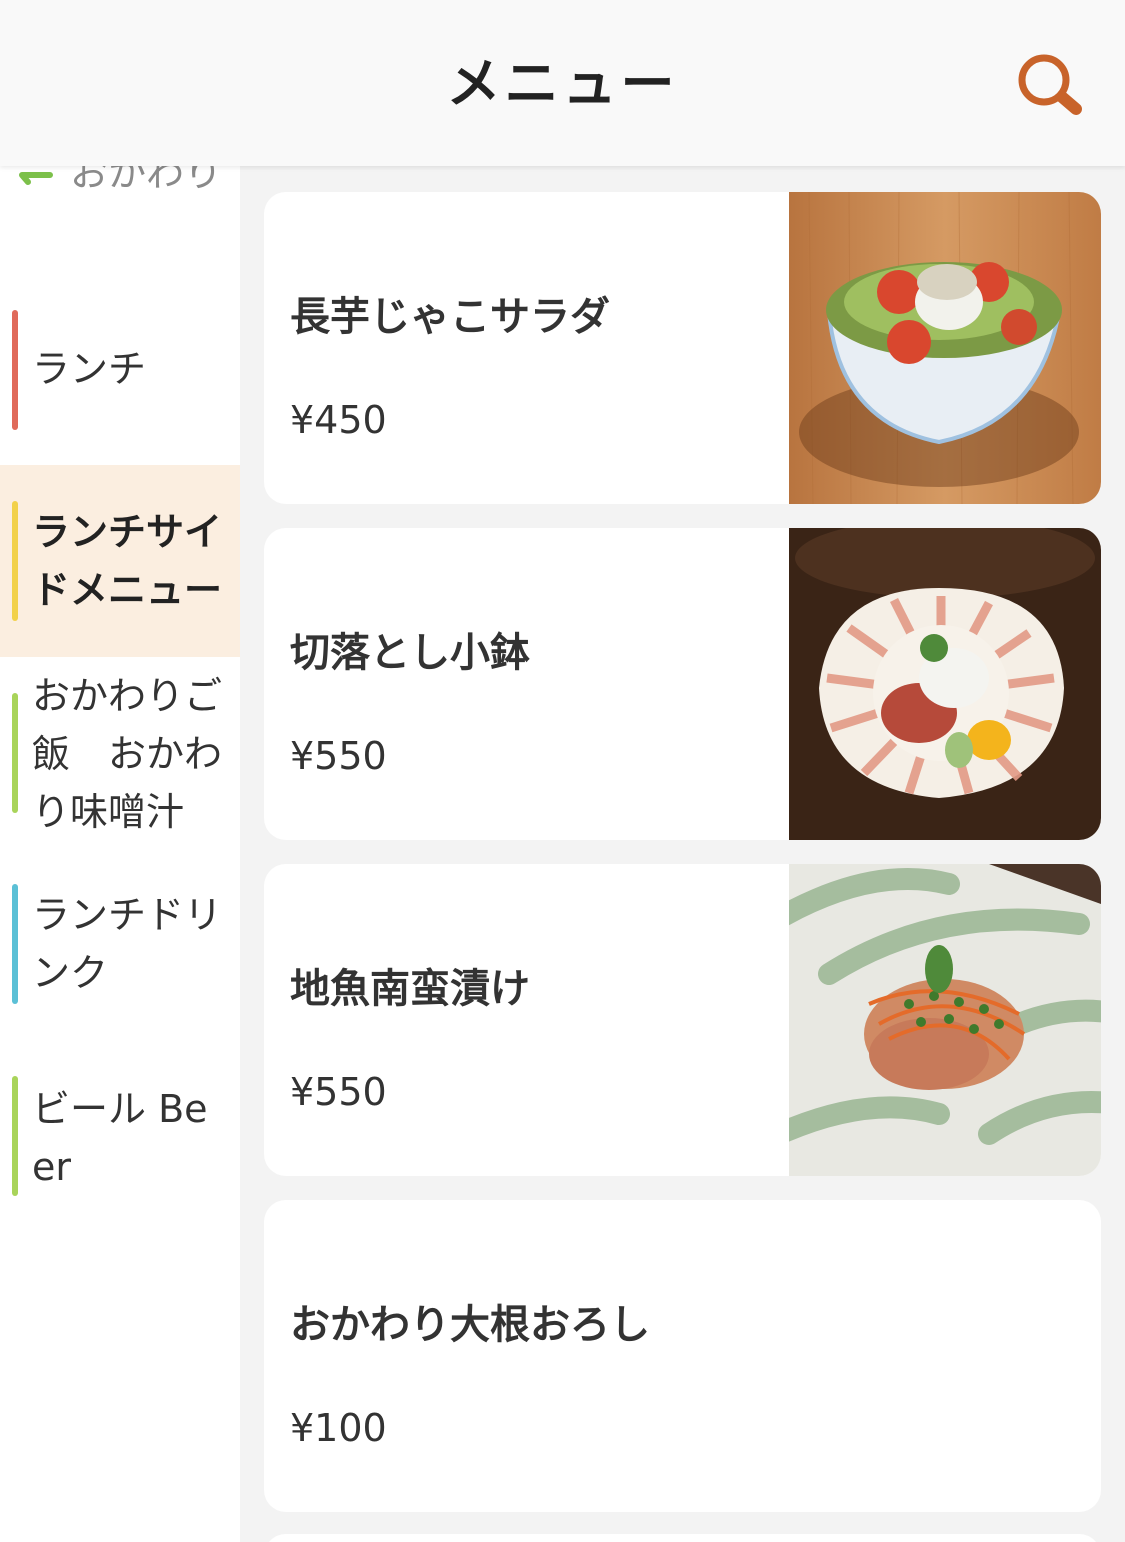 The width and height of the screenshot is (1125, 1542). I want to click on menu-item-name: 長芋じゃこサラダ, so click(450, 317).